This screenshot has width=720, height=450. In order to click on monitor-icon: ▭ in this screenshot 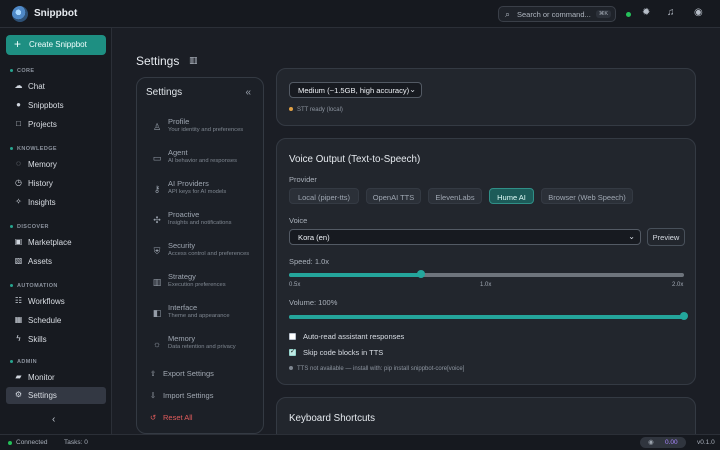, I will do `click(157, 158)`.